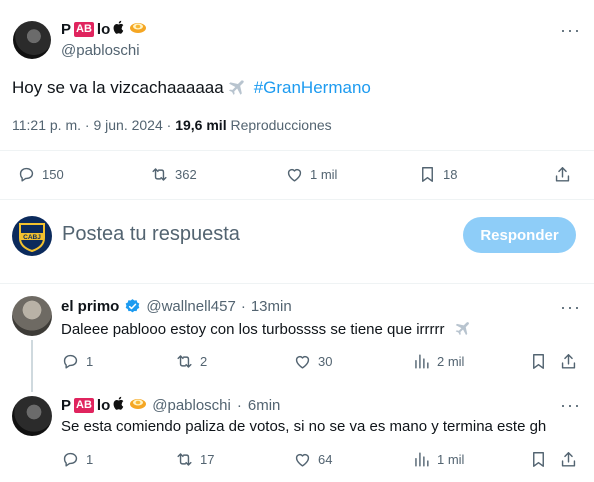 This screenshot has width=594, height=482. I want to click on reply-handle: @wallnell457, so click(190, 306).